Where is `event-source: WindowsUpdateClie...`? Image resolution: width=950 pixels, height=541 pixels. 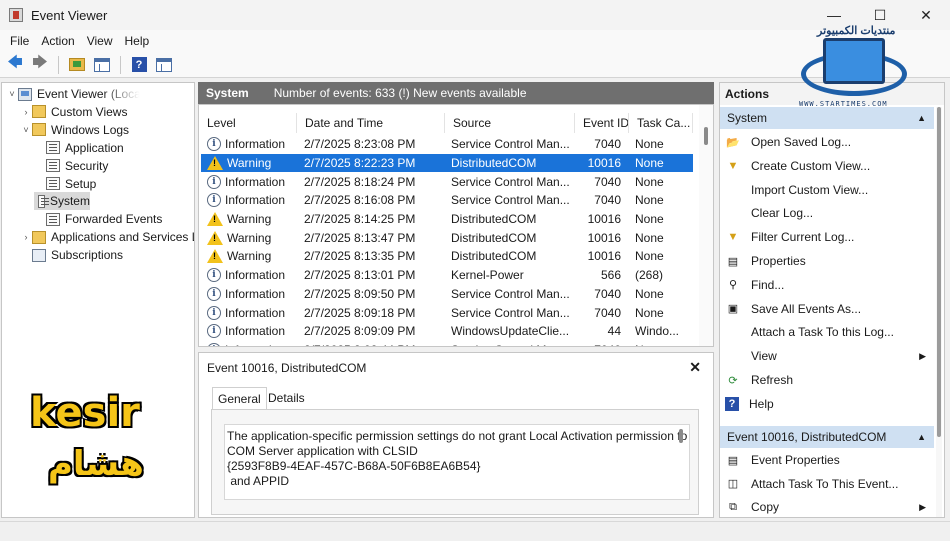
event-source: WindowsUpdateClie... is located at coordinates (510, 331).